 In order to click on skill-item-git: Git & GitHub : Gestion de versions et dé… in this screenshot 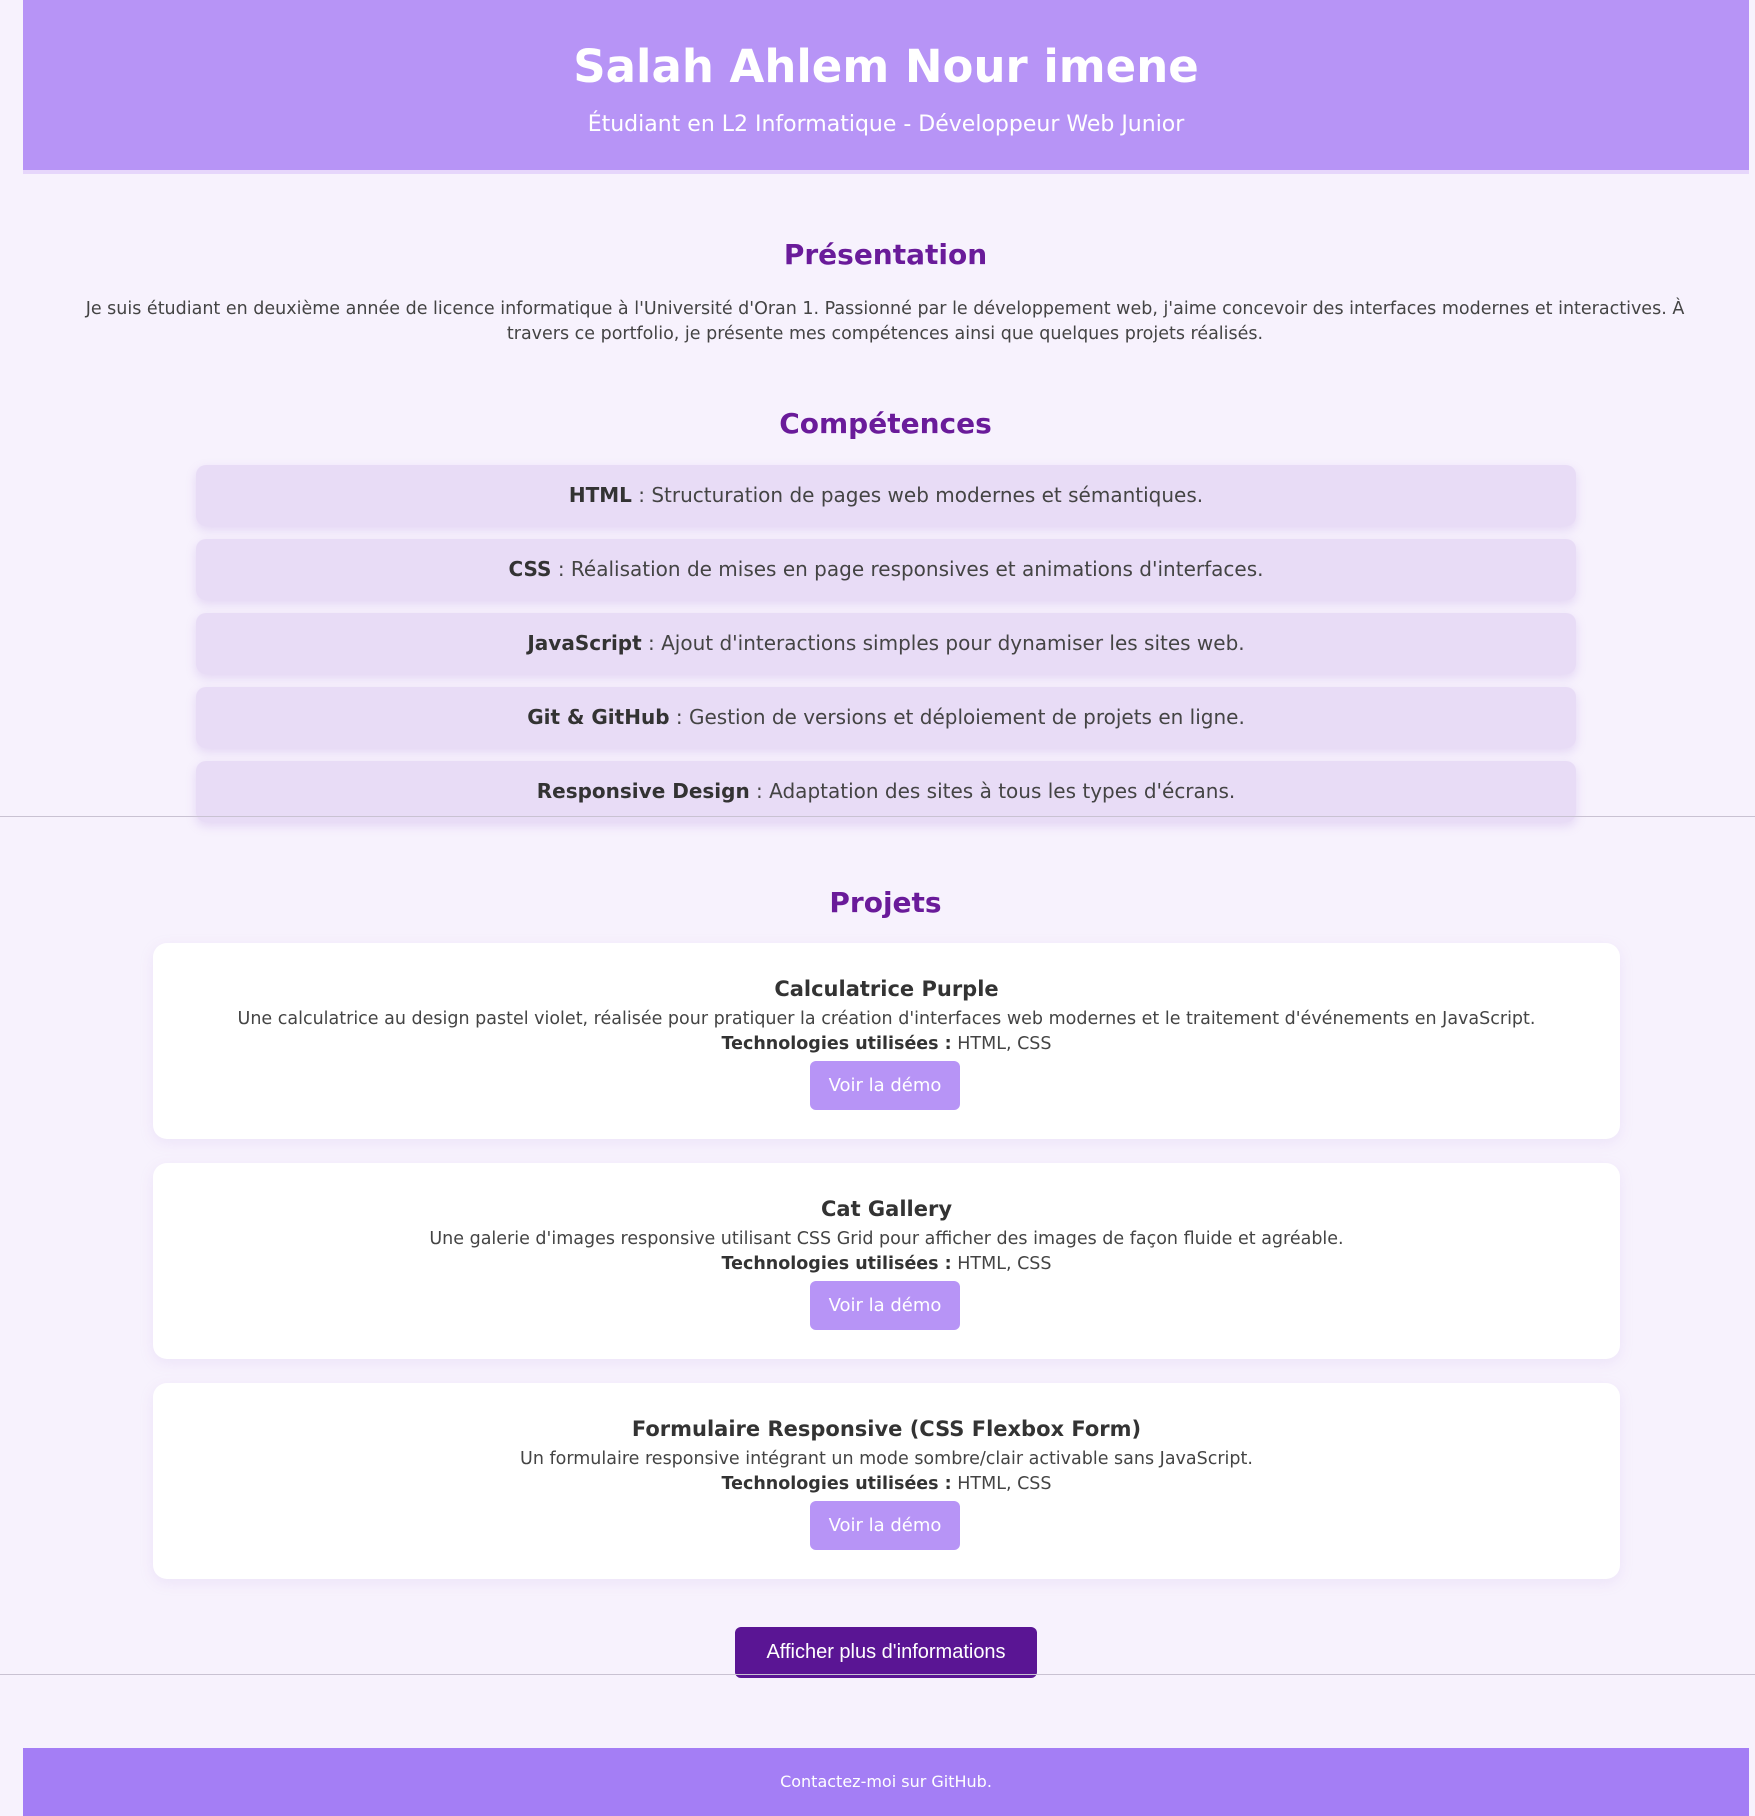, I will do `click(886, 717)`.